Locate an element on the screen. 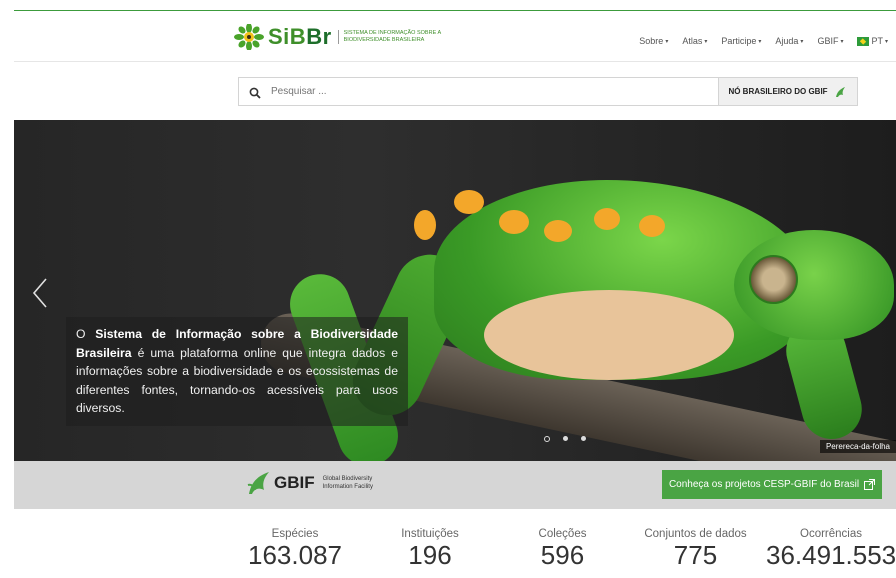 The width and height of the screenshot is (896, 578). brazilian-node-label: NÓ BRASILEIRO DO GBIF is located at coordinates (778, 91).